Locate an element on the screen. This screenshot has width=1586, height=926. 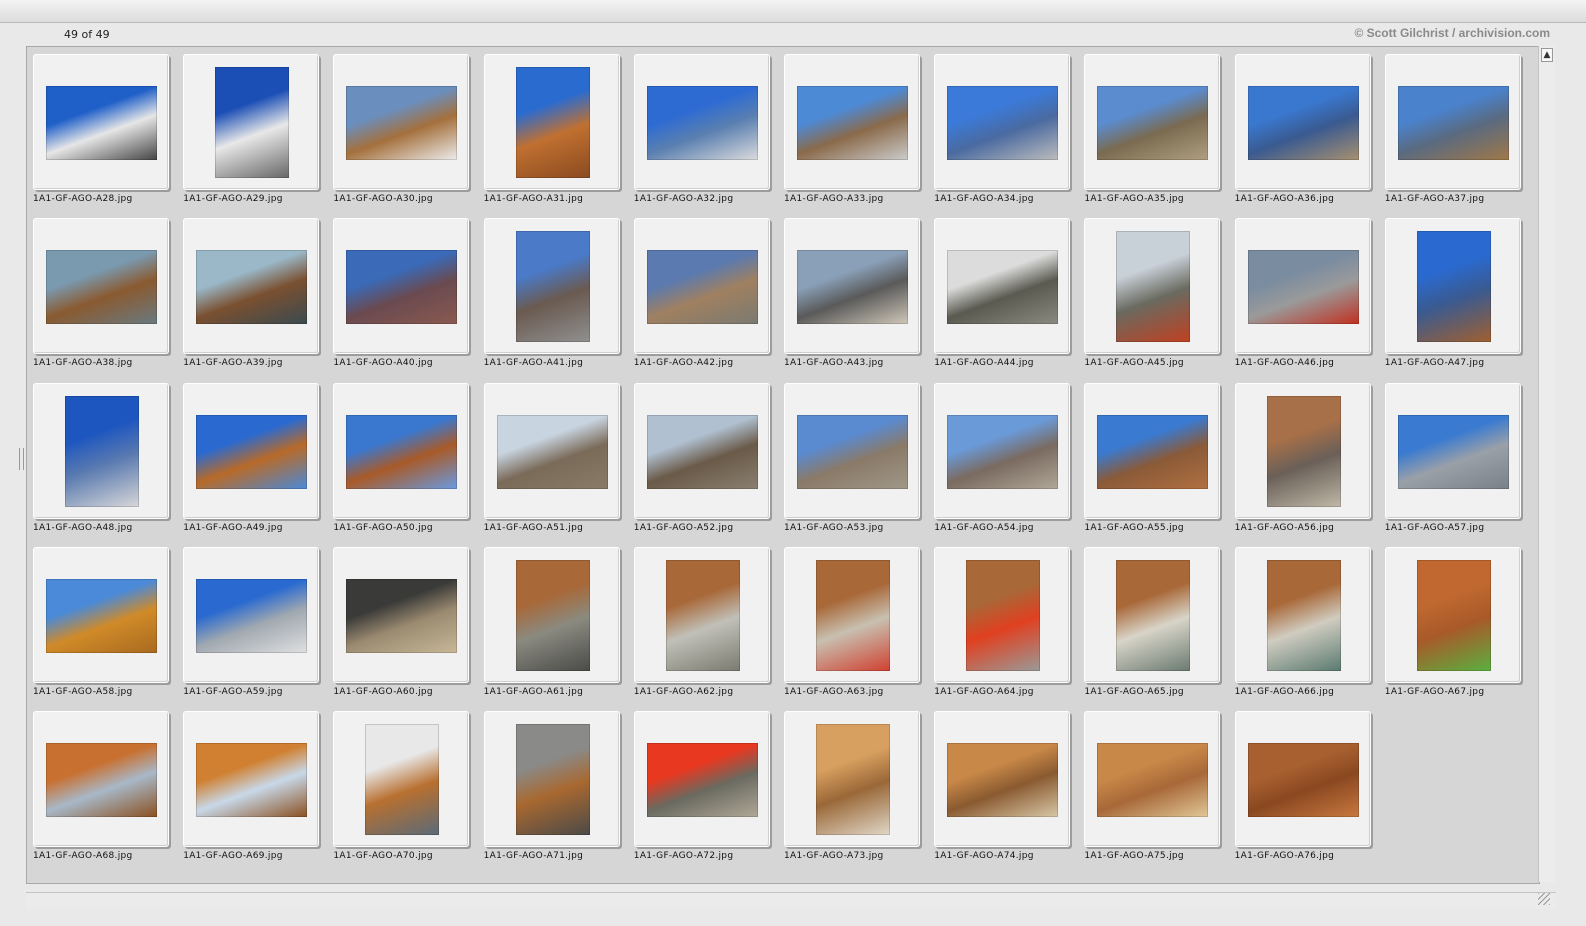
thumbnail-item: 1A1-GF-AGO-A40.jpg is located at coordinates (408, 300).